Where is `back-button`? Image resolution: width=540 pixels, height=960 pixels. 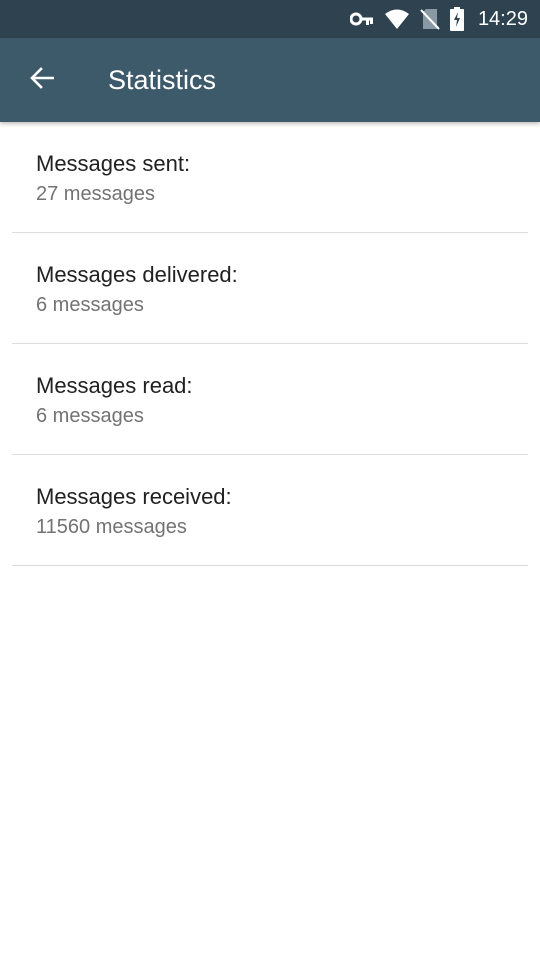
back-button is located at coordinates (42, 80).